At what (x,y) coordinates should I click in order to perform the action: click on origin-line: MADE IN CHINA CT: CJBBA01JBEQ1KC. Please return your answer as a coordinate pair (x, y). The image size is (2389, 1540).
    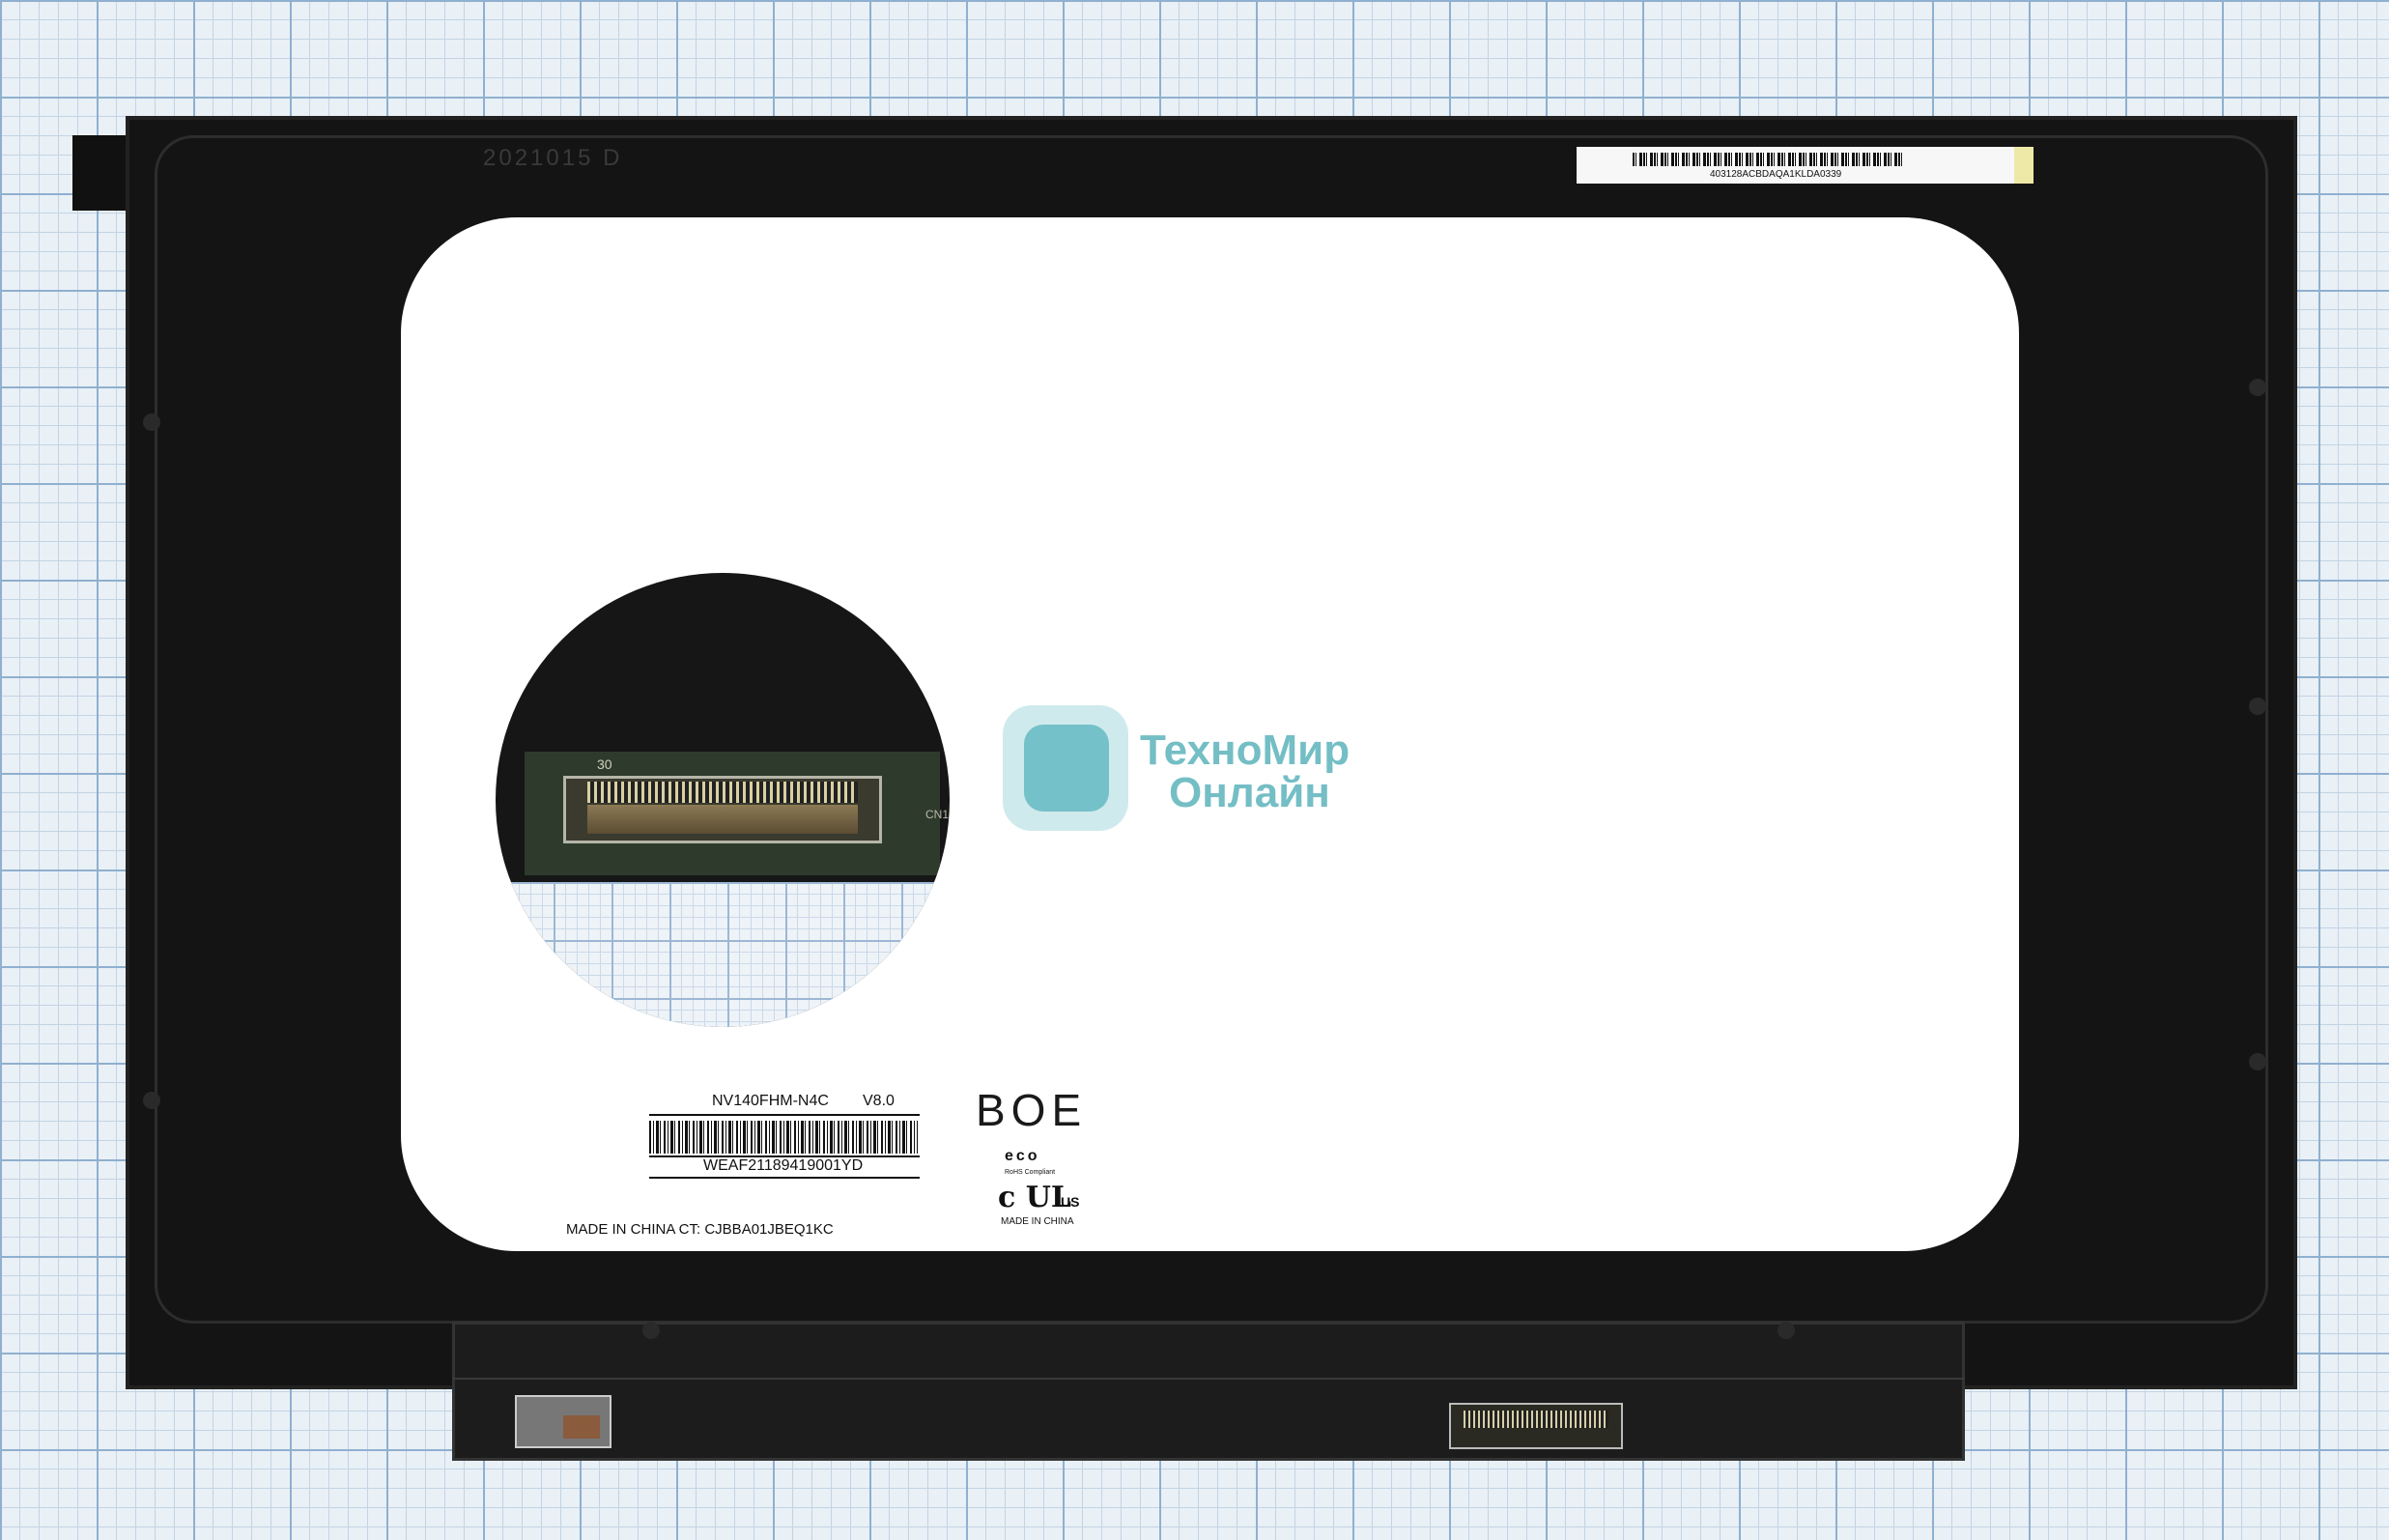
    Looking at the image, I should click on (700, 1229).